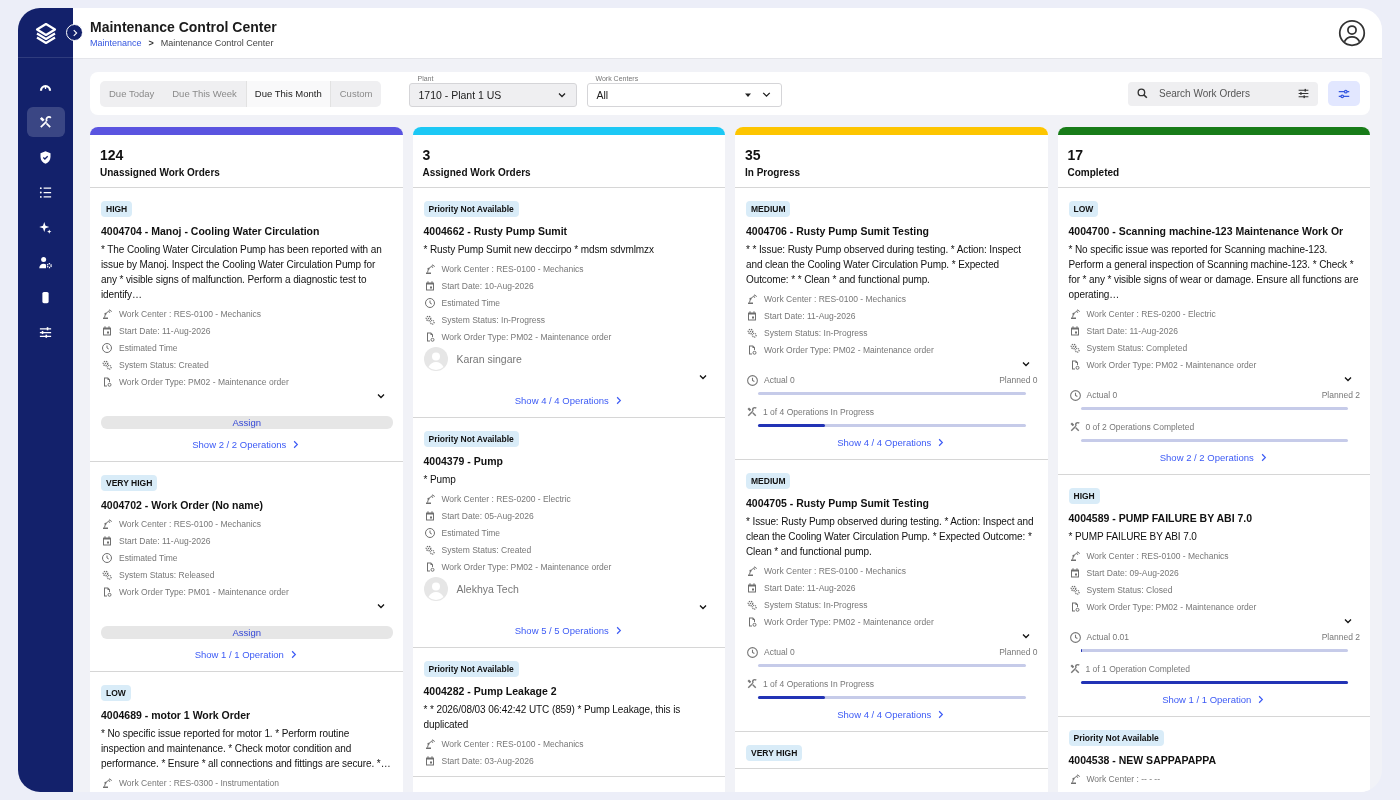 Image resolution: width=1400 pixels, height=800 pixels. What do you see at coordinates (1129, 589) in the screenshot?
I see `system-status-text: System Status: Closed` at bounding box center [1129, 589].